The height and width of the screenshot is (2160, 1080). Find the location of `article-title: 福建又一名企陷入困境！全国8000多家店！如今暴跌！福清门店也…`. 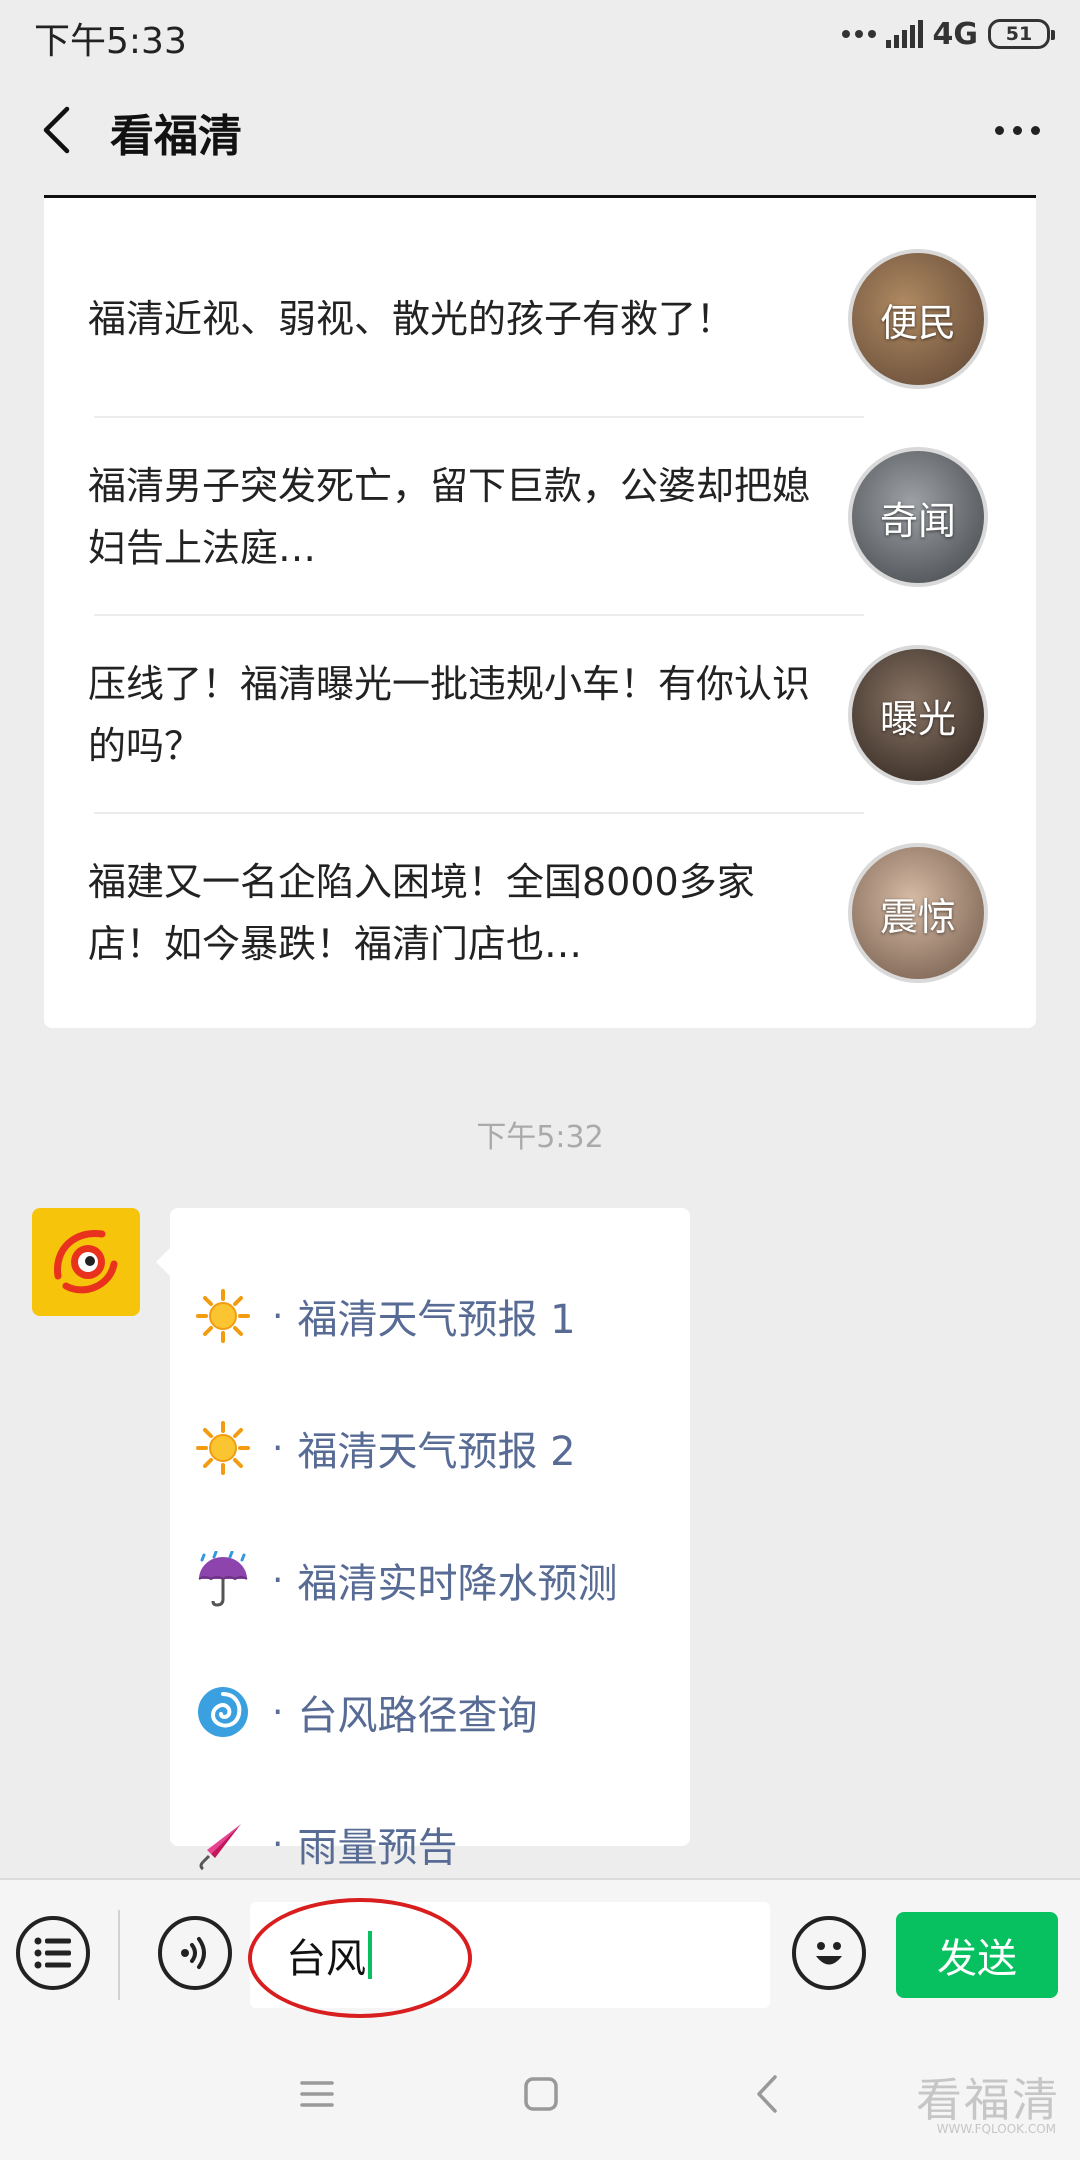

article-title: 福建又一名企陷入困境！全国8000多家店！如今暴跌！福清门店也… is located at coordinates (421, 913).